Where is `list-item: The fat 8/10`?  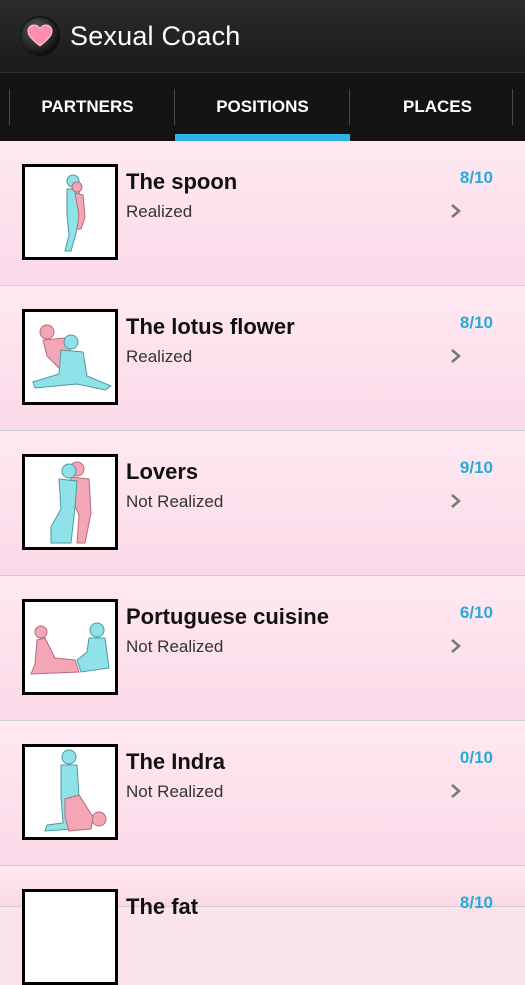
list-item: The fat 8/10 is located at coordinates (262, 925).